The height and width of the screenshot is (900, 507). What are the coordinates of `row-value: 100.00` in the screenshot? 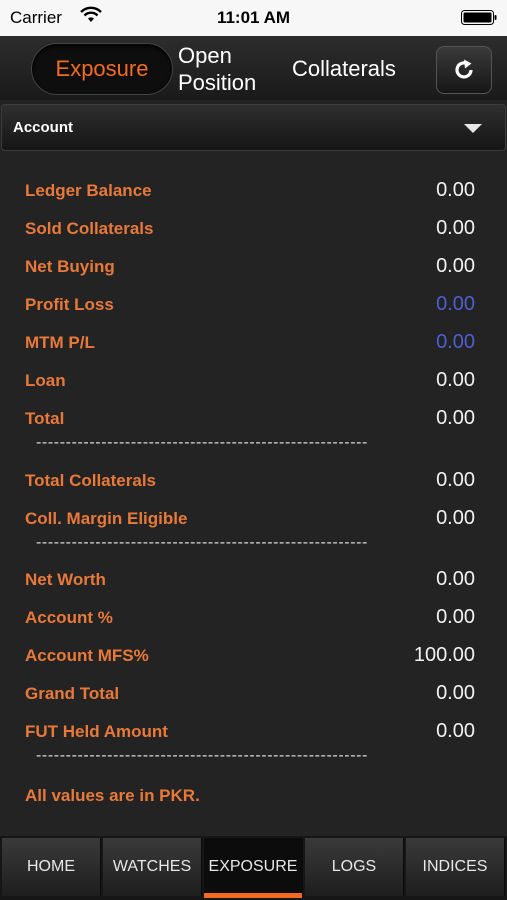 It's located at (444, 655).